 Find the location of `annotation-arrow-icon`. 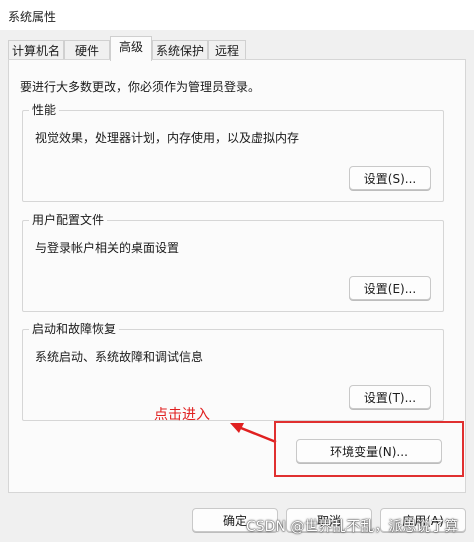

annotation-arrow-icon is located at coordinates (253, 433).